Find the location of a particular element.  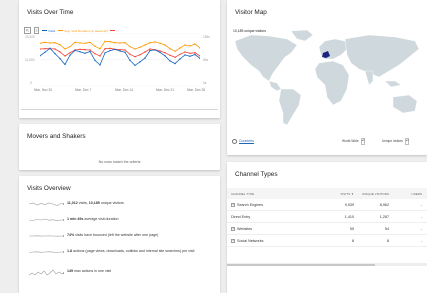

visits-line-chart is located at coordinates (120, 59).